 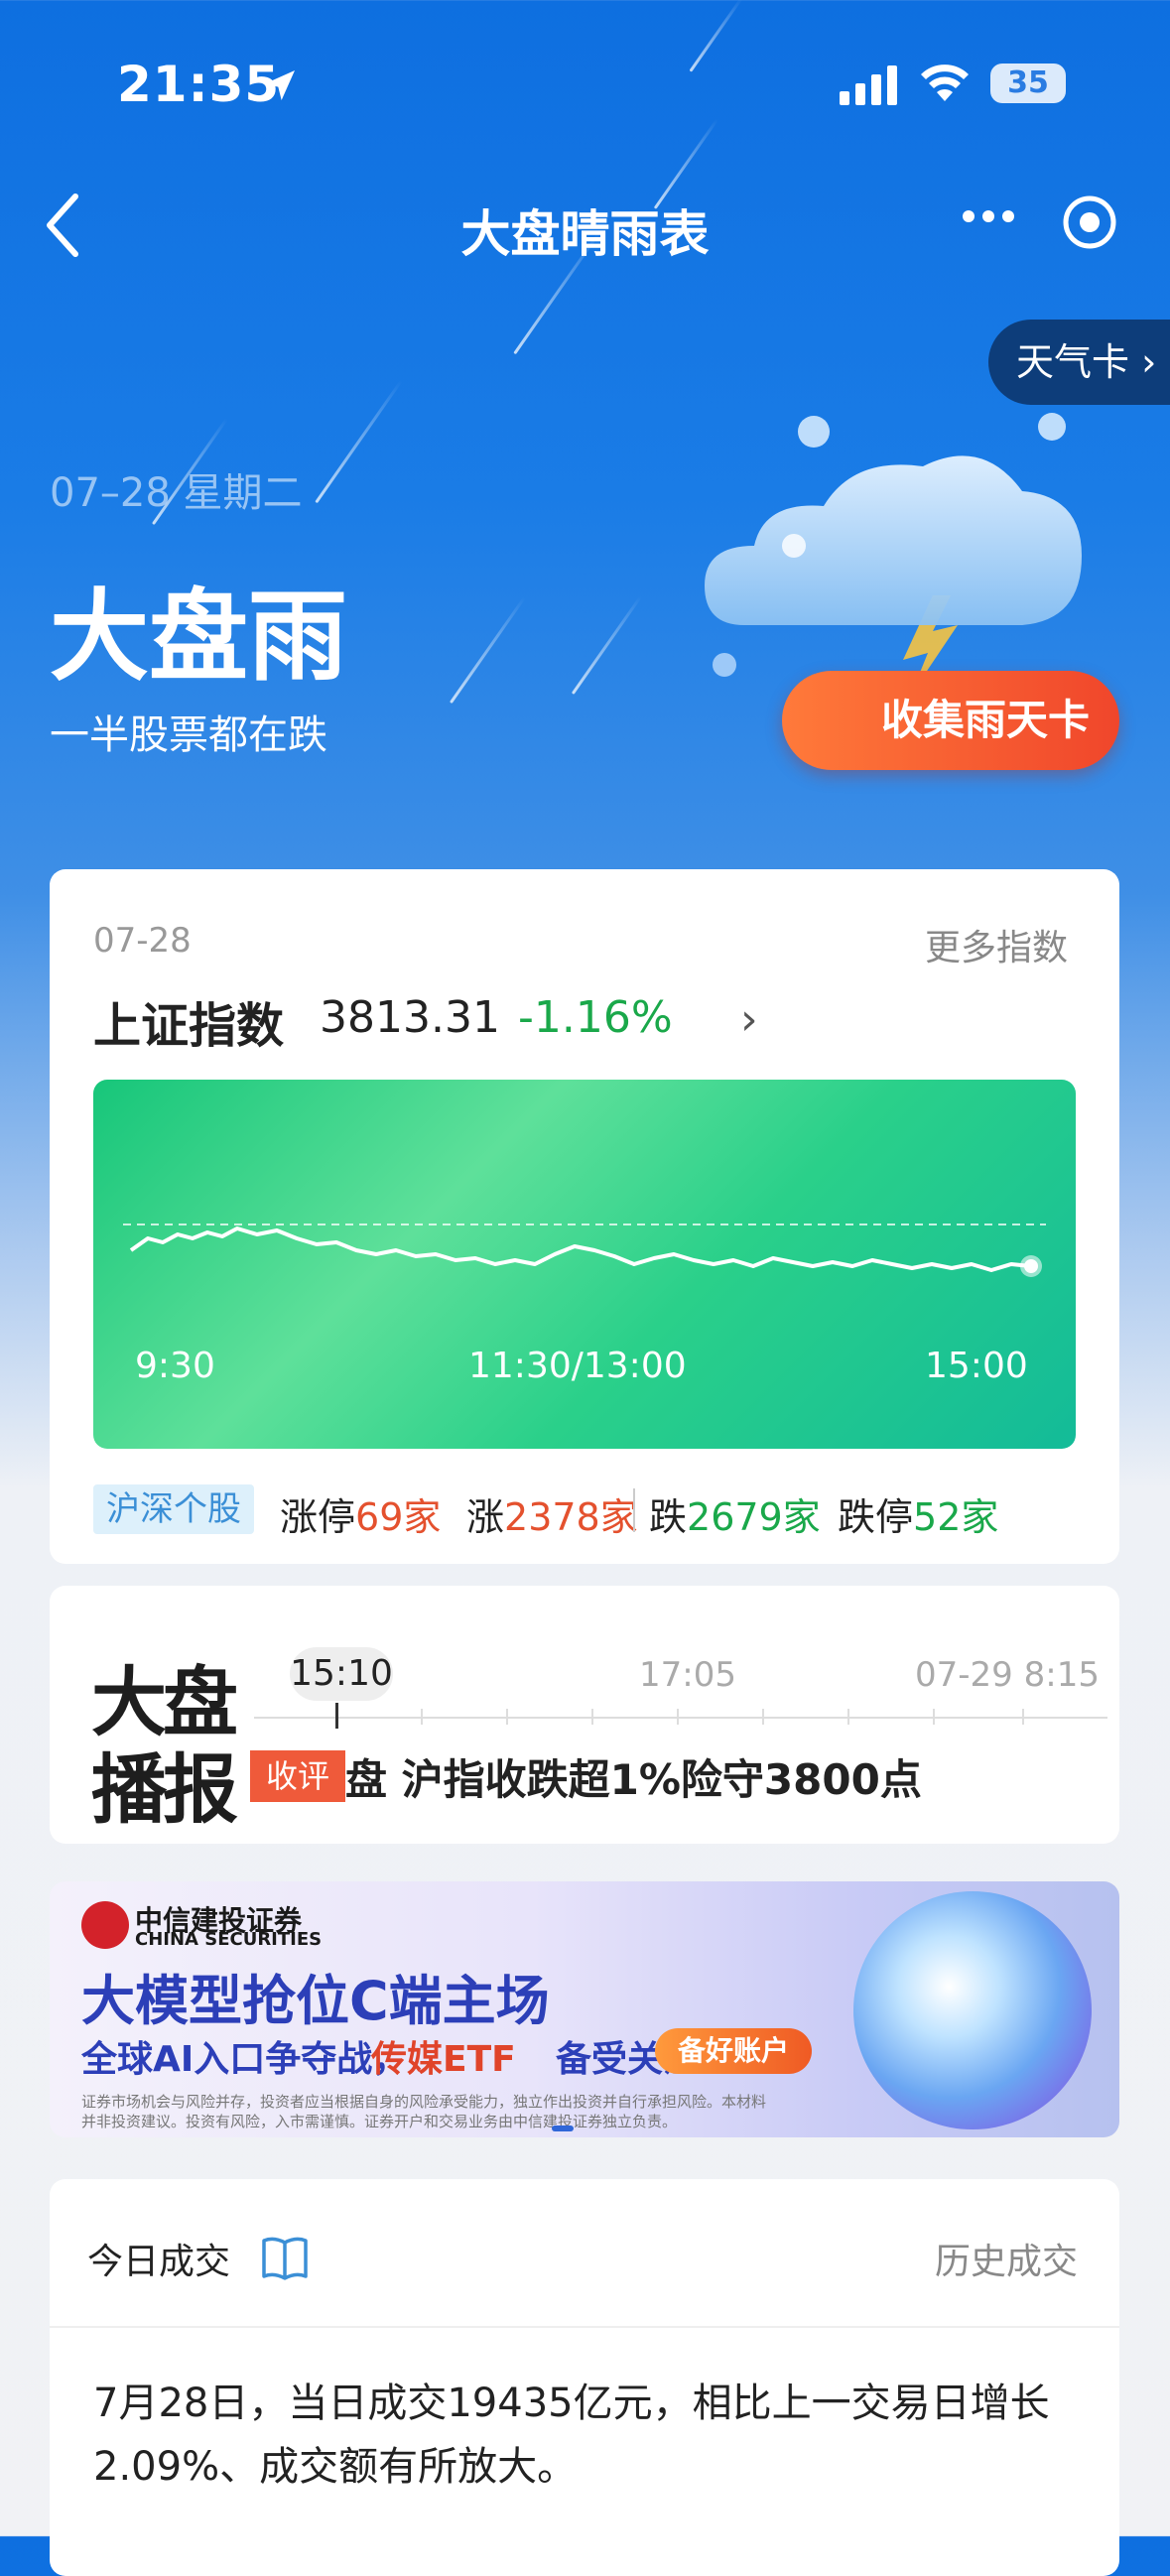 What do you see at coordinates (687, 1675) in the screenshot?
I see `broadcast-time-2: 17:05` at bounding box center [687, 1675].